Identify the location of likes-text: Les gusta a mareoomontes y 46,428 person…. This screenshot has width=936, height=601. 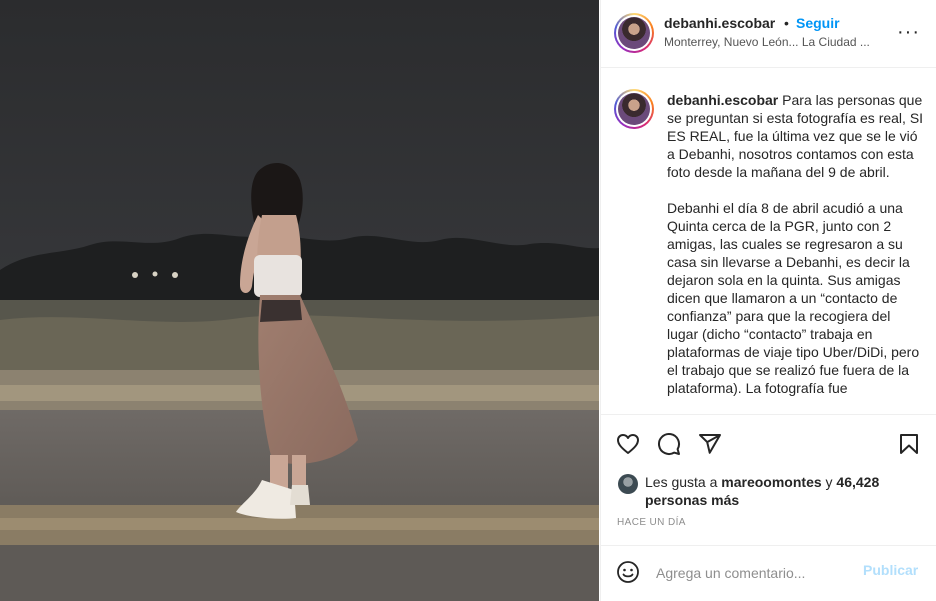
(780, 491).